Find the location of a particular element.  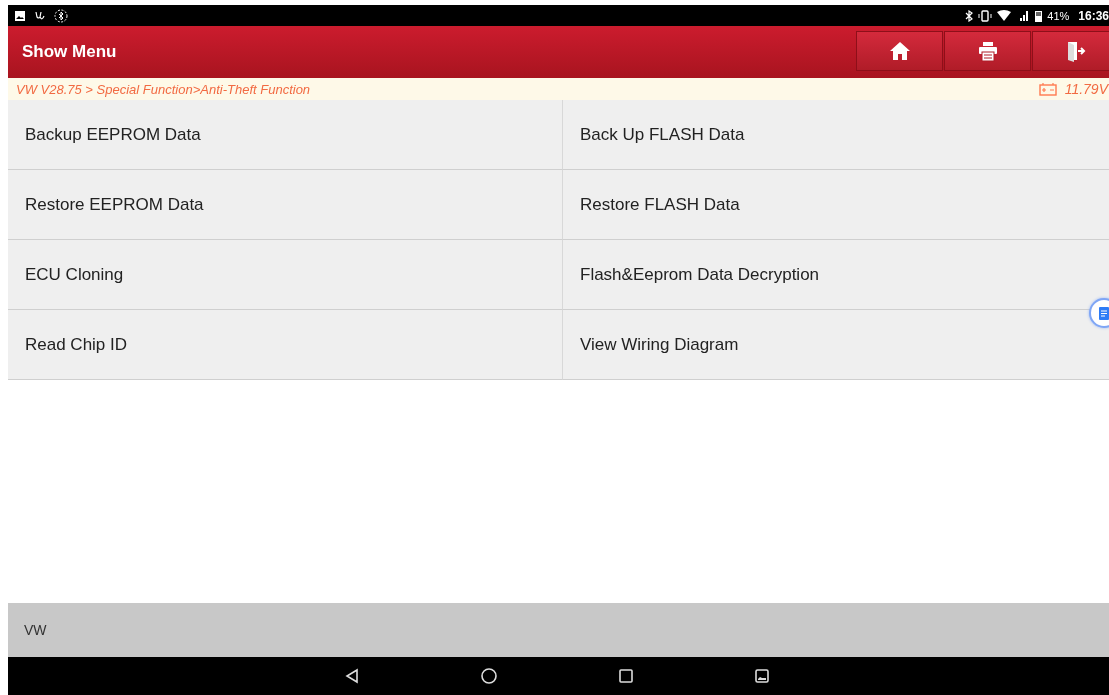

menu-item: Restore EEPROM Data is located at coordinates (285, 205).